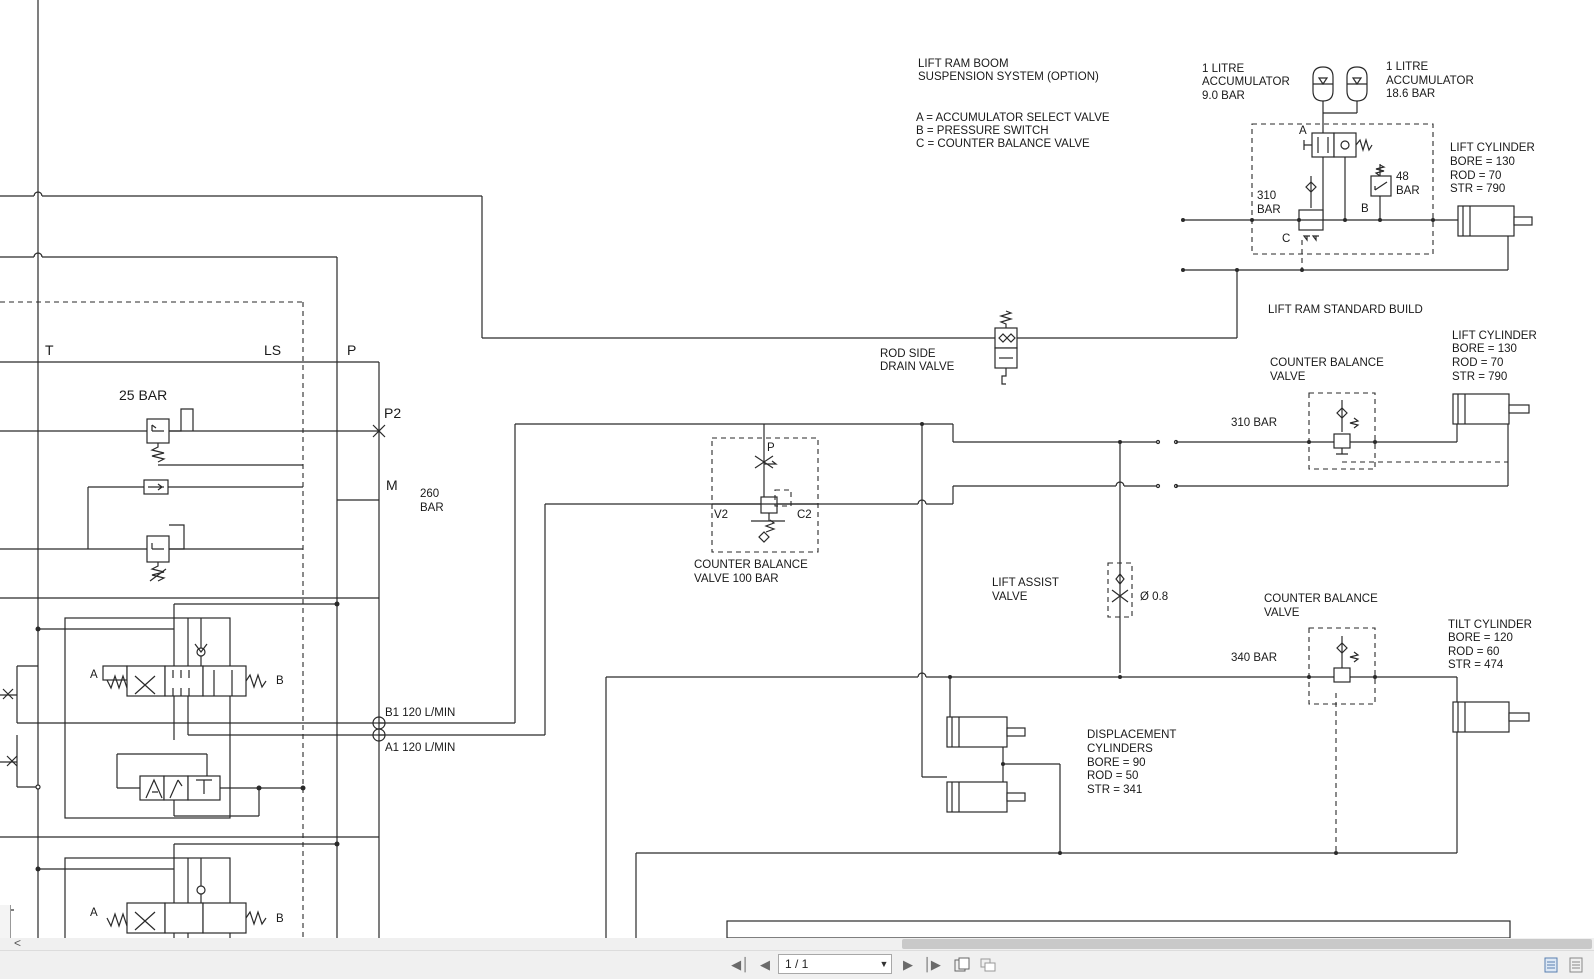  Describe the element at coordinates (432, 508) in the screenshot. I see `label-260-bar: BAR` at that location.